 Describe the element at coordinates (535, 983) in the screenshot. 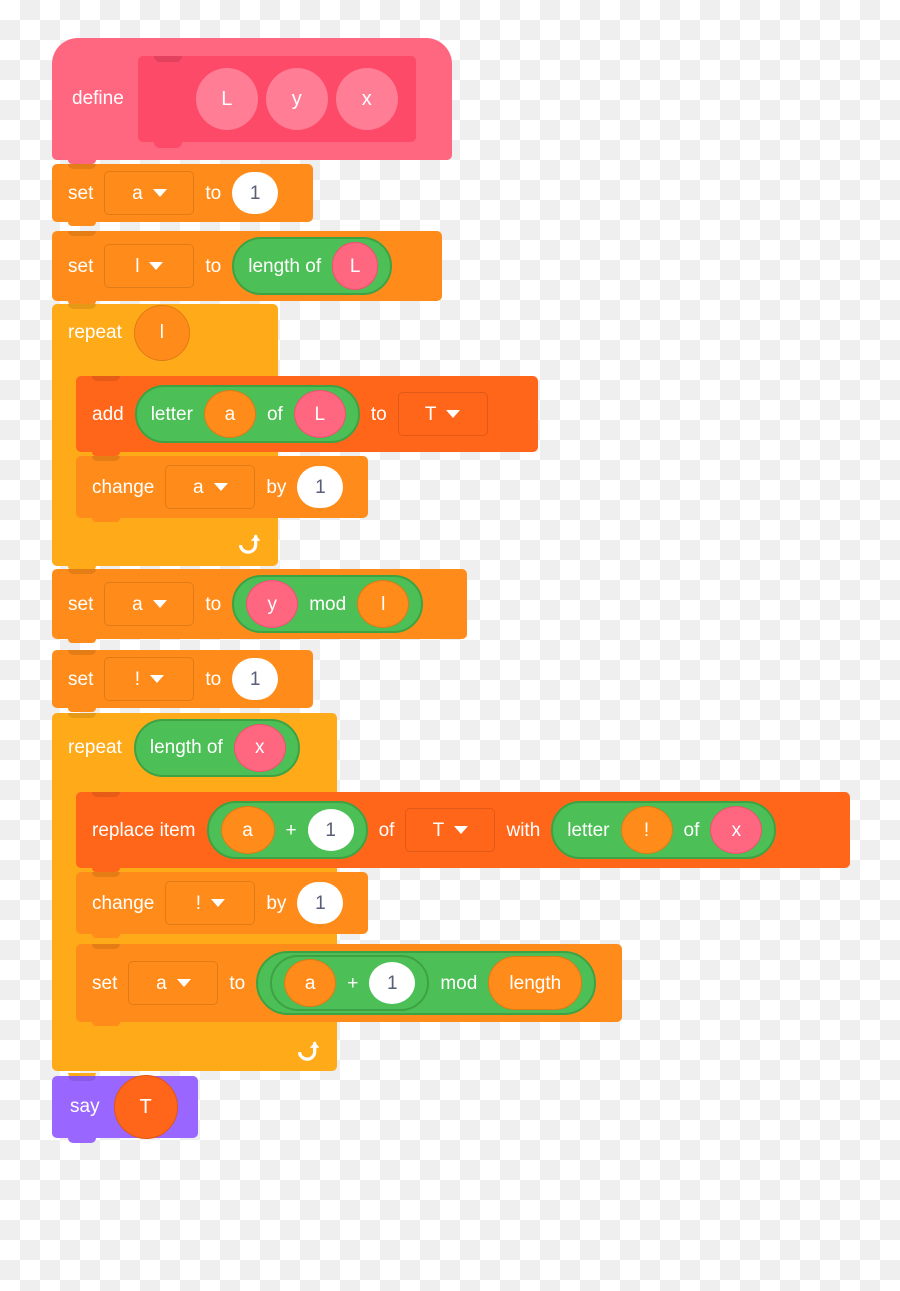

I see `variable-reporter-length: length` at that location.